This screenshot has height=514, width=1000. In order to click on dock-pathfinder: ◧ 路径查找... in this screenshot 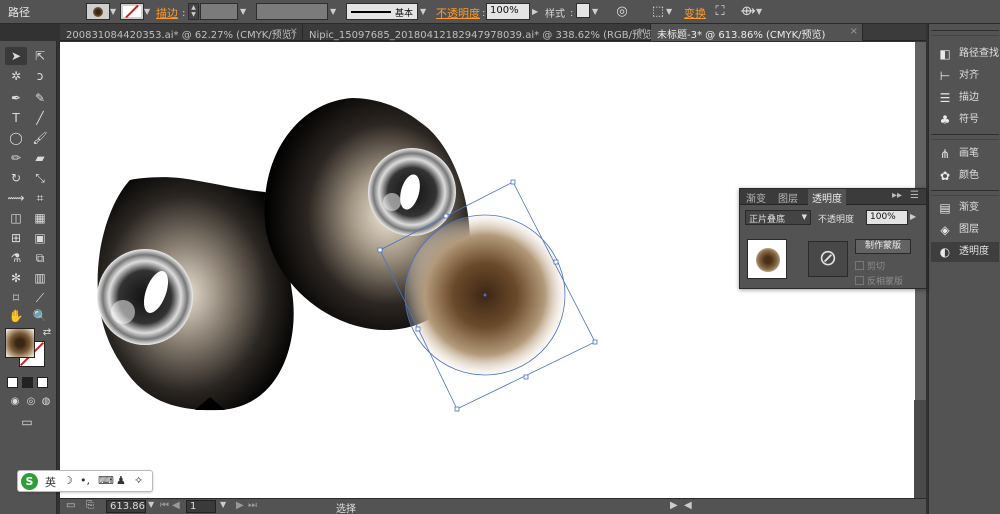, I will do `click(965, 54)`.